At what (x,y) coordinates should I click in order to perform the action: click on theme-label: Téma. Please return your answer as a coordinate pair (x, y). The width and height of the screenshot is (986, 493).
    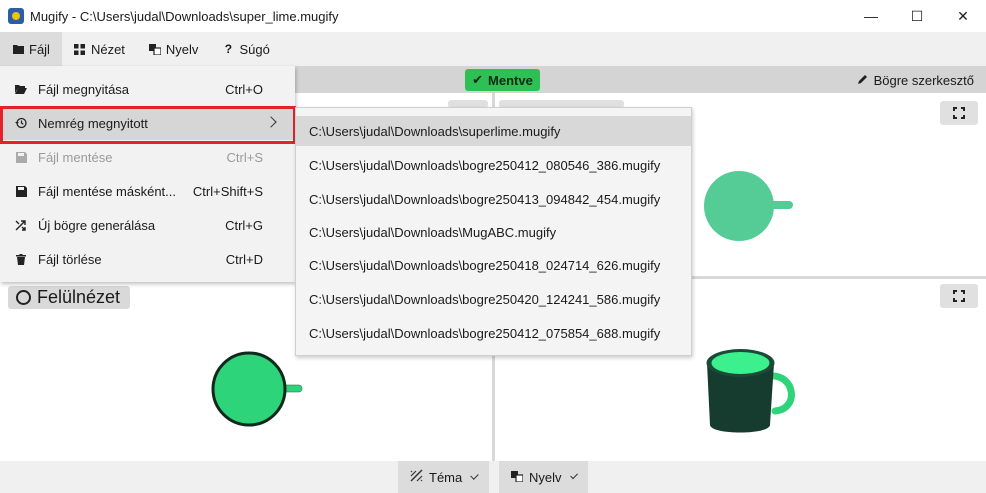
    Looking at the image, I should click on (446, 477).